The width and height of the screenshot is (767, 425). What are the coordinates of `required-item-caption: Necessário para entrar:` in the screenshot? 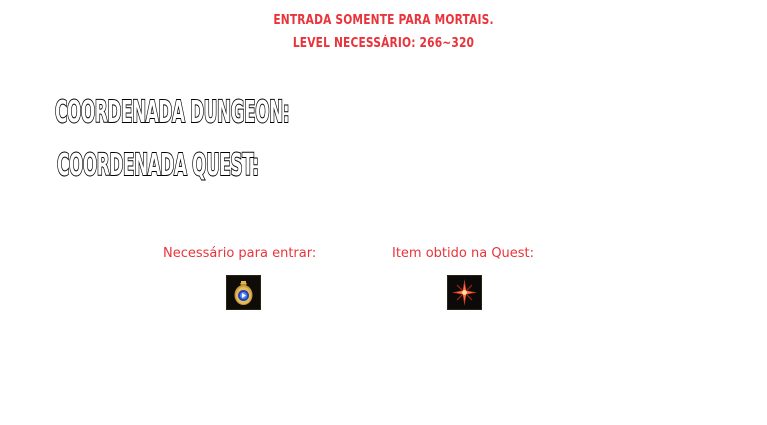 It's located at (240, 253).